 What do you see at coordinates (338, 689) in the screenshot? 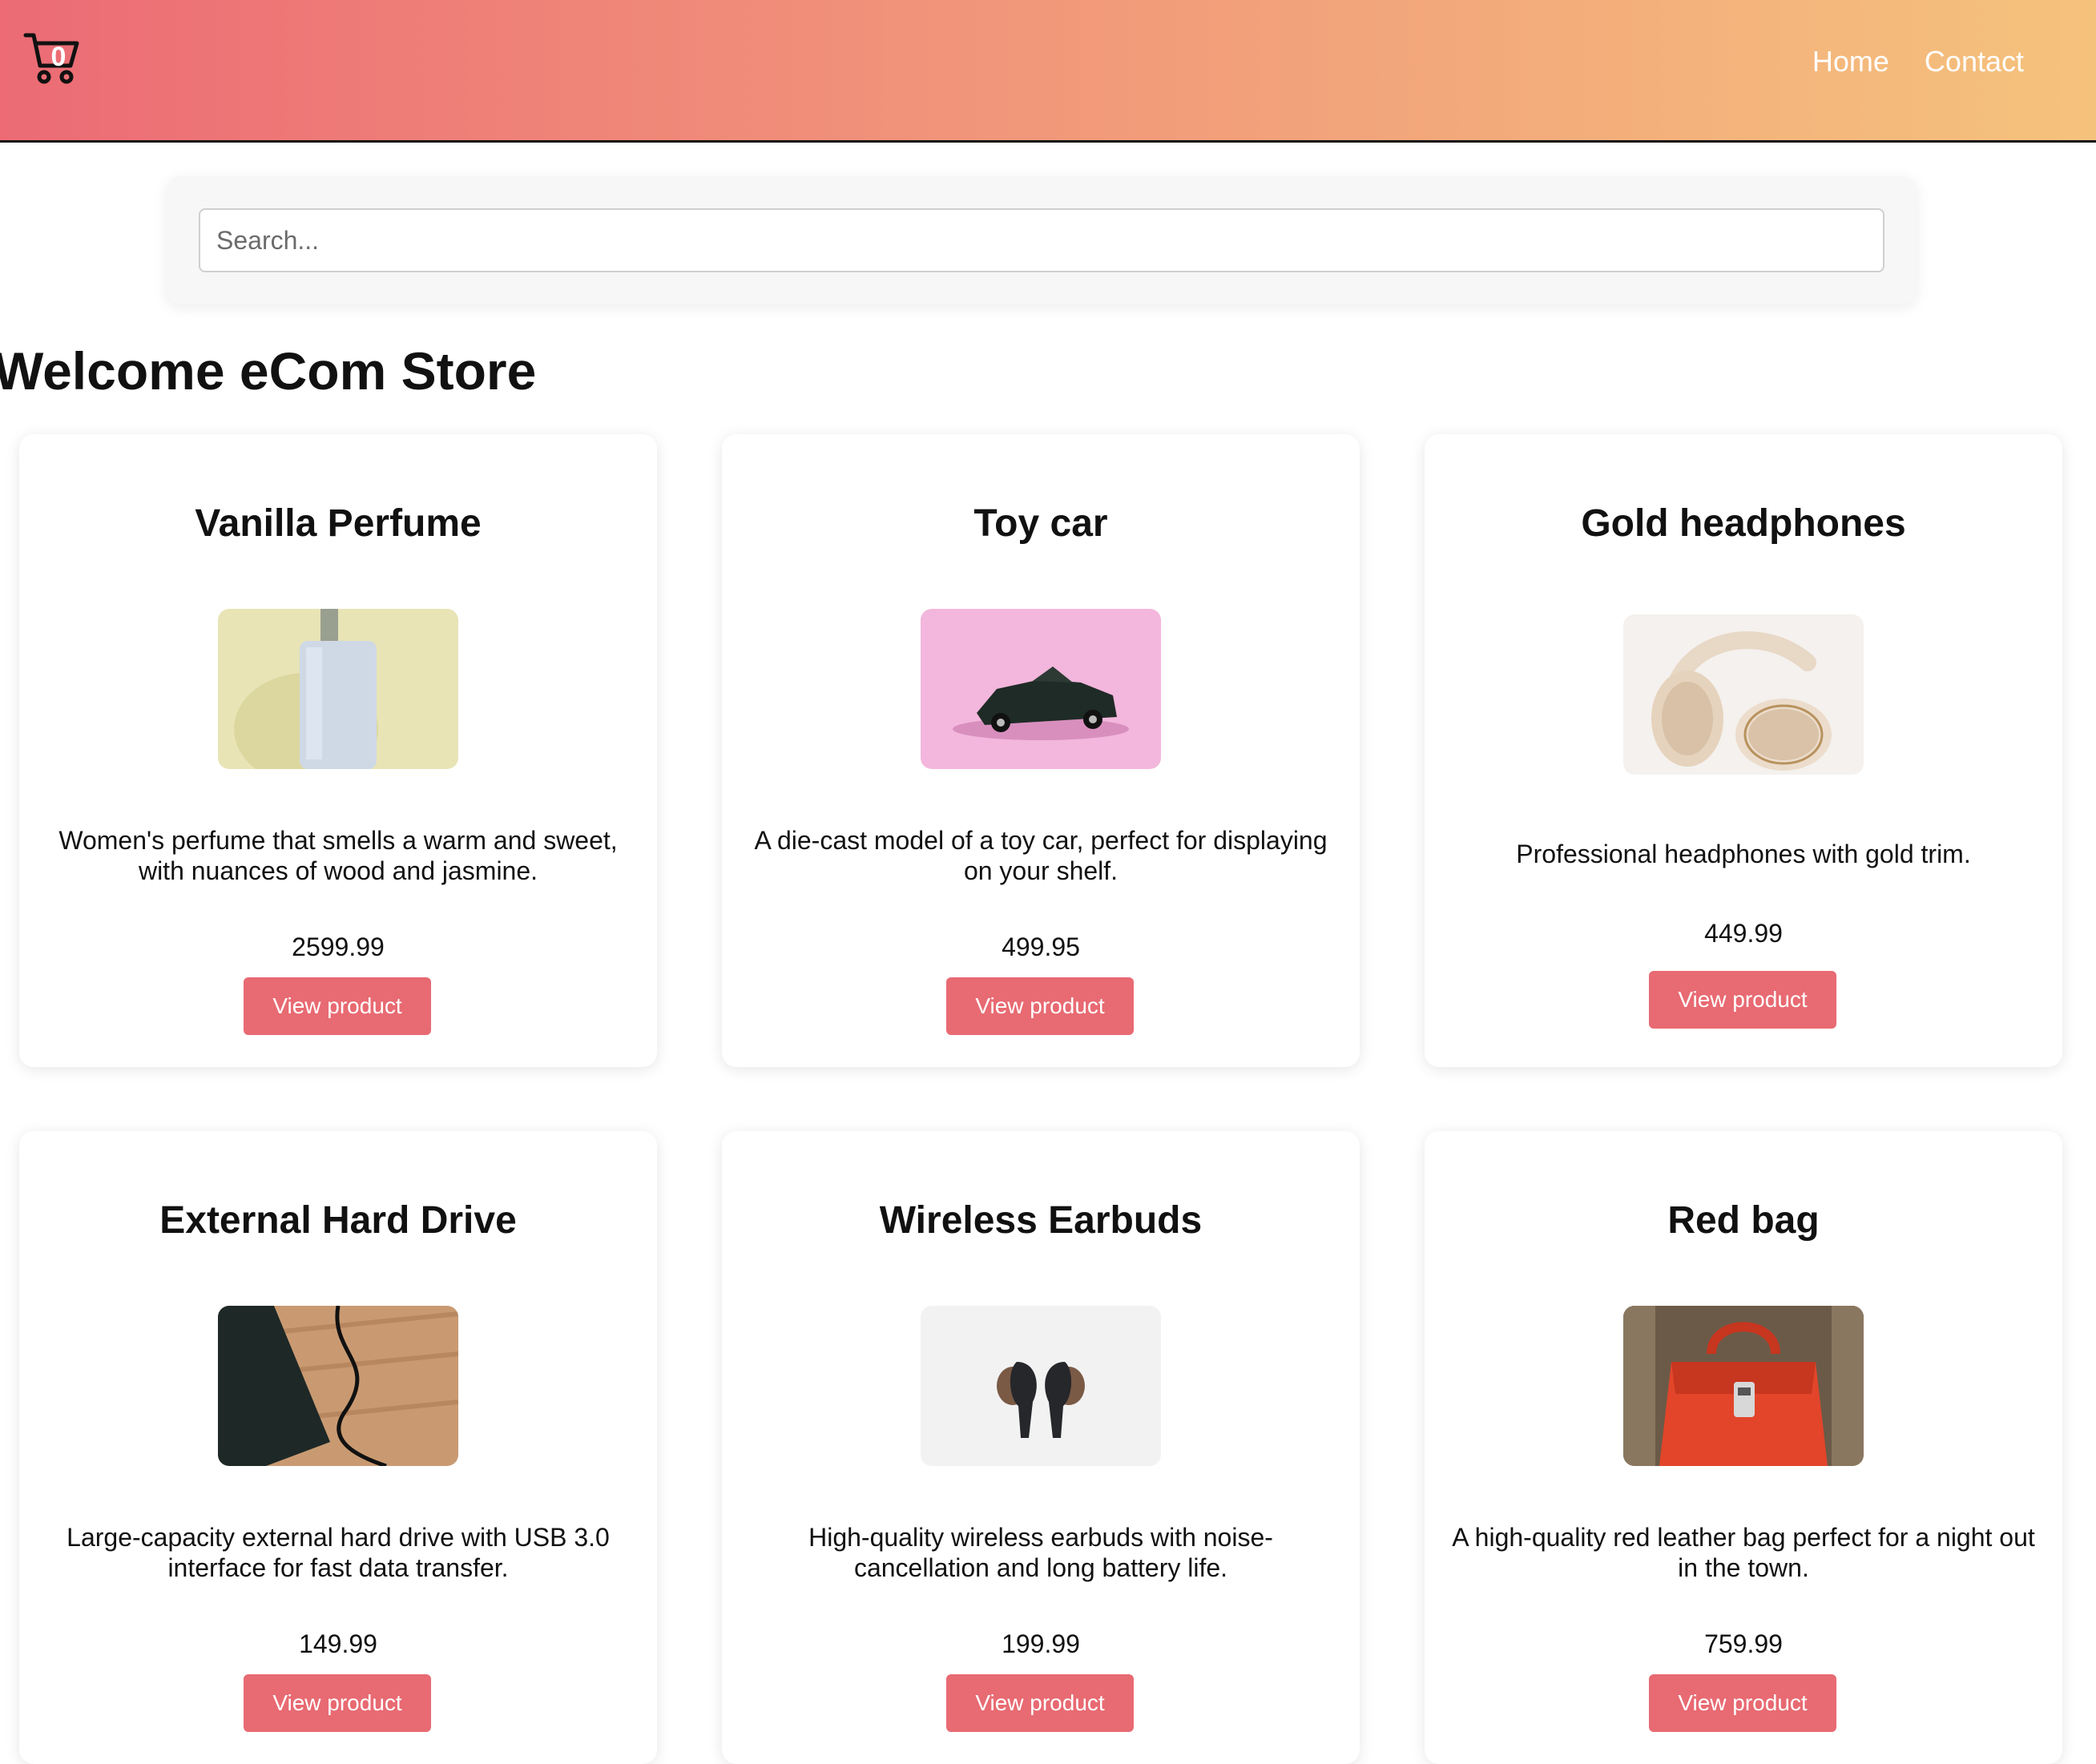
I see `product-image-perfume` at bounding box center [338, 689].